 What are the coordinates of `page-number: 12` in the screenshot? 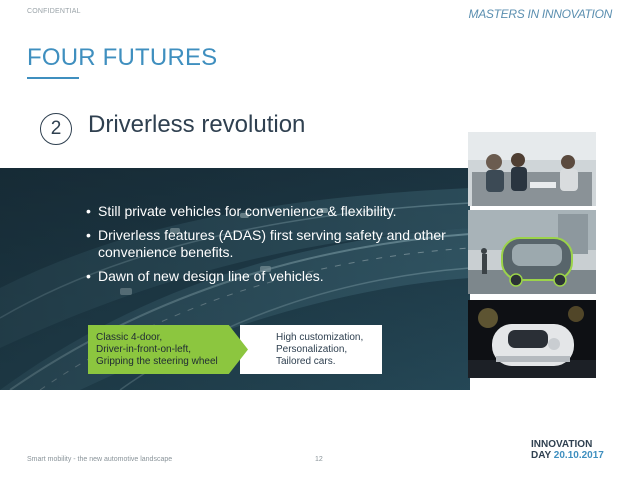 It's located at (319, 459).